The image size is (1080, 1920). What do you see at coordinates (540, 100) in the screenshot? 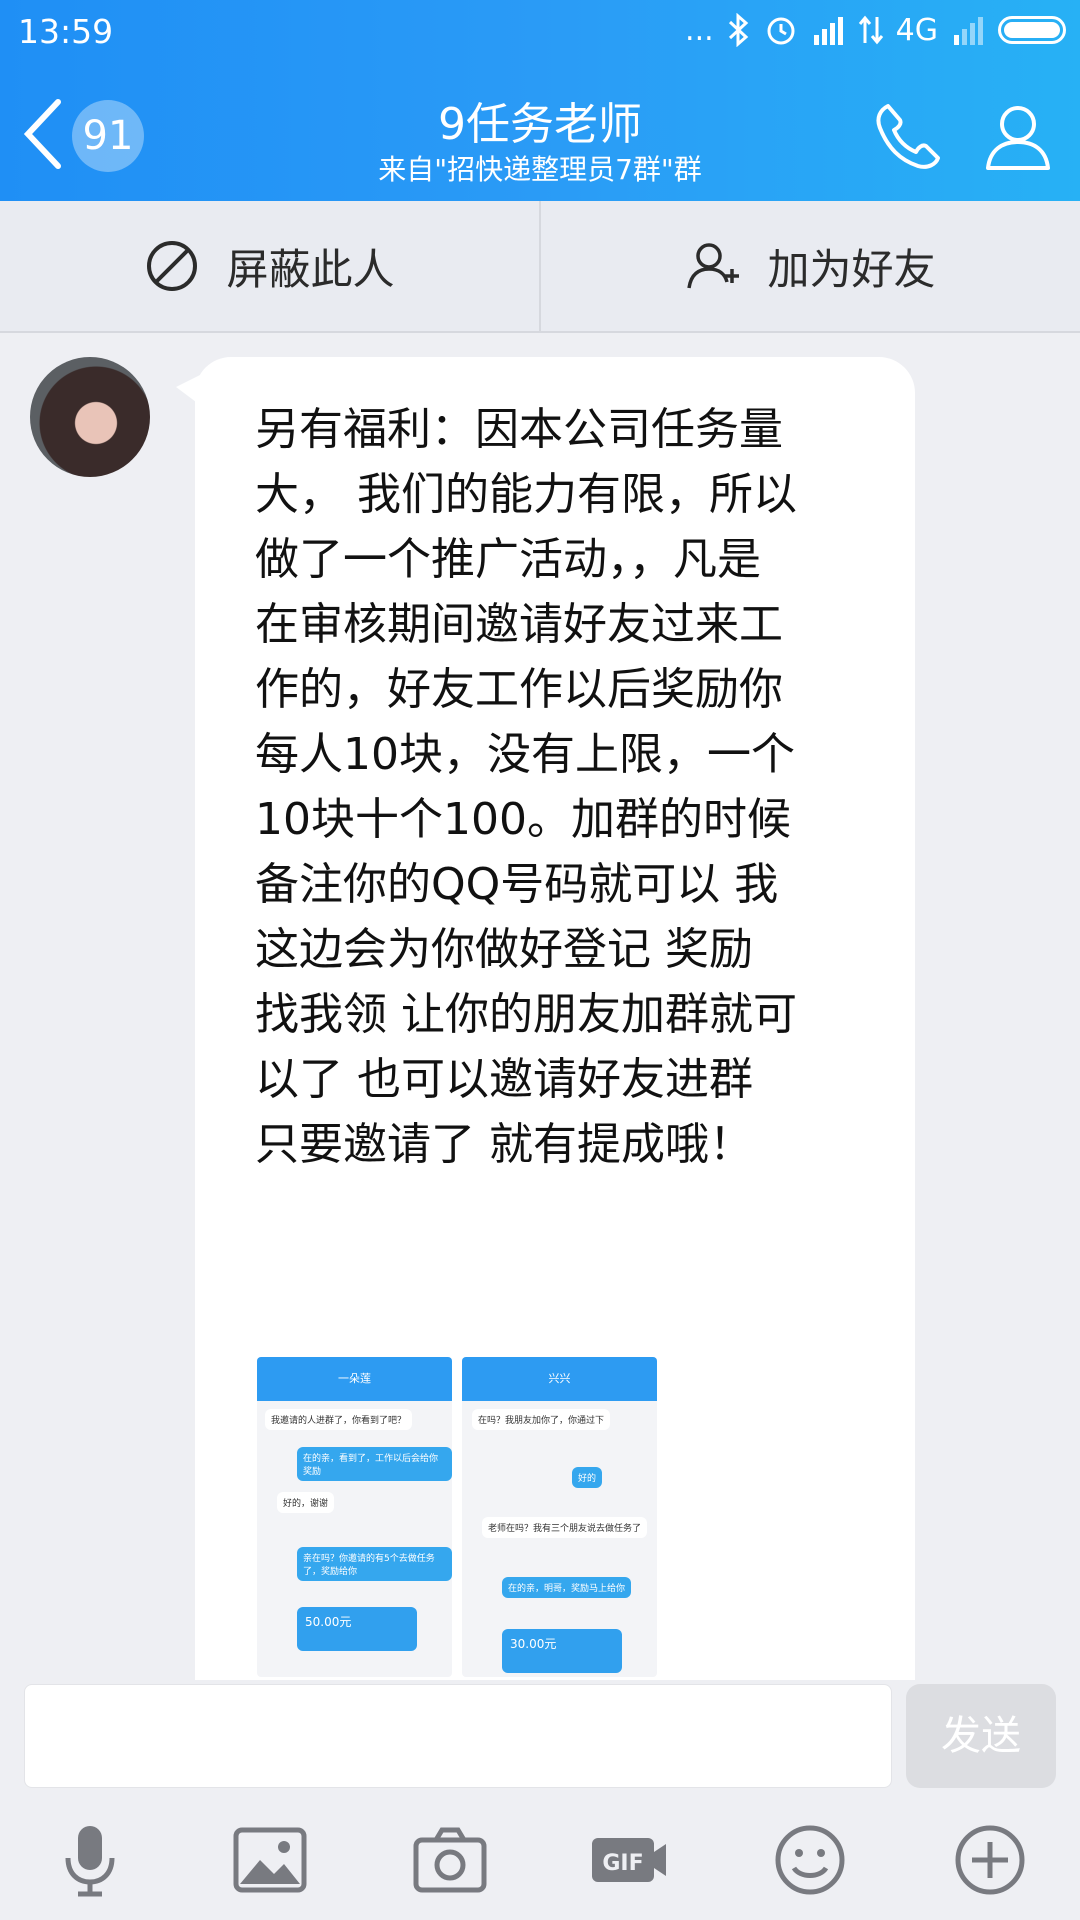
I see `header: 13:59 ... 4G 91 9任务老师 来自"招快递整理员7群"群` at bounding box center [540, 100].